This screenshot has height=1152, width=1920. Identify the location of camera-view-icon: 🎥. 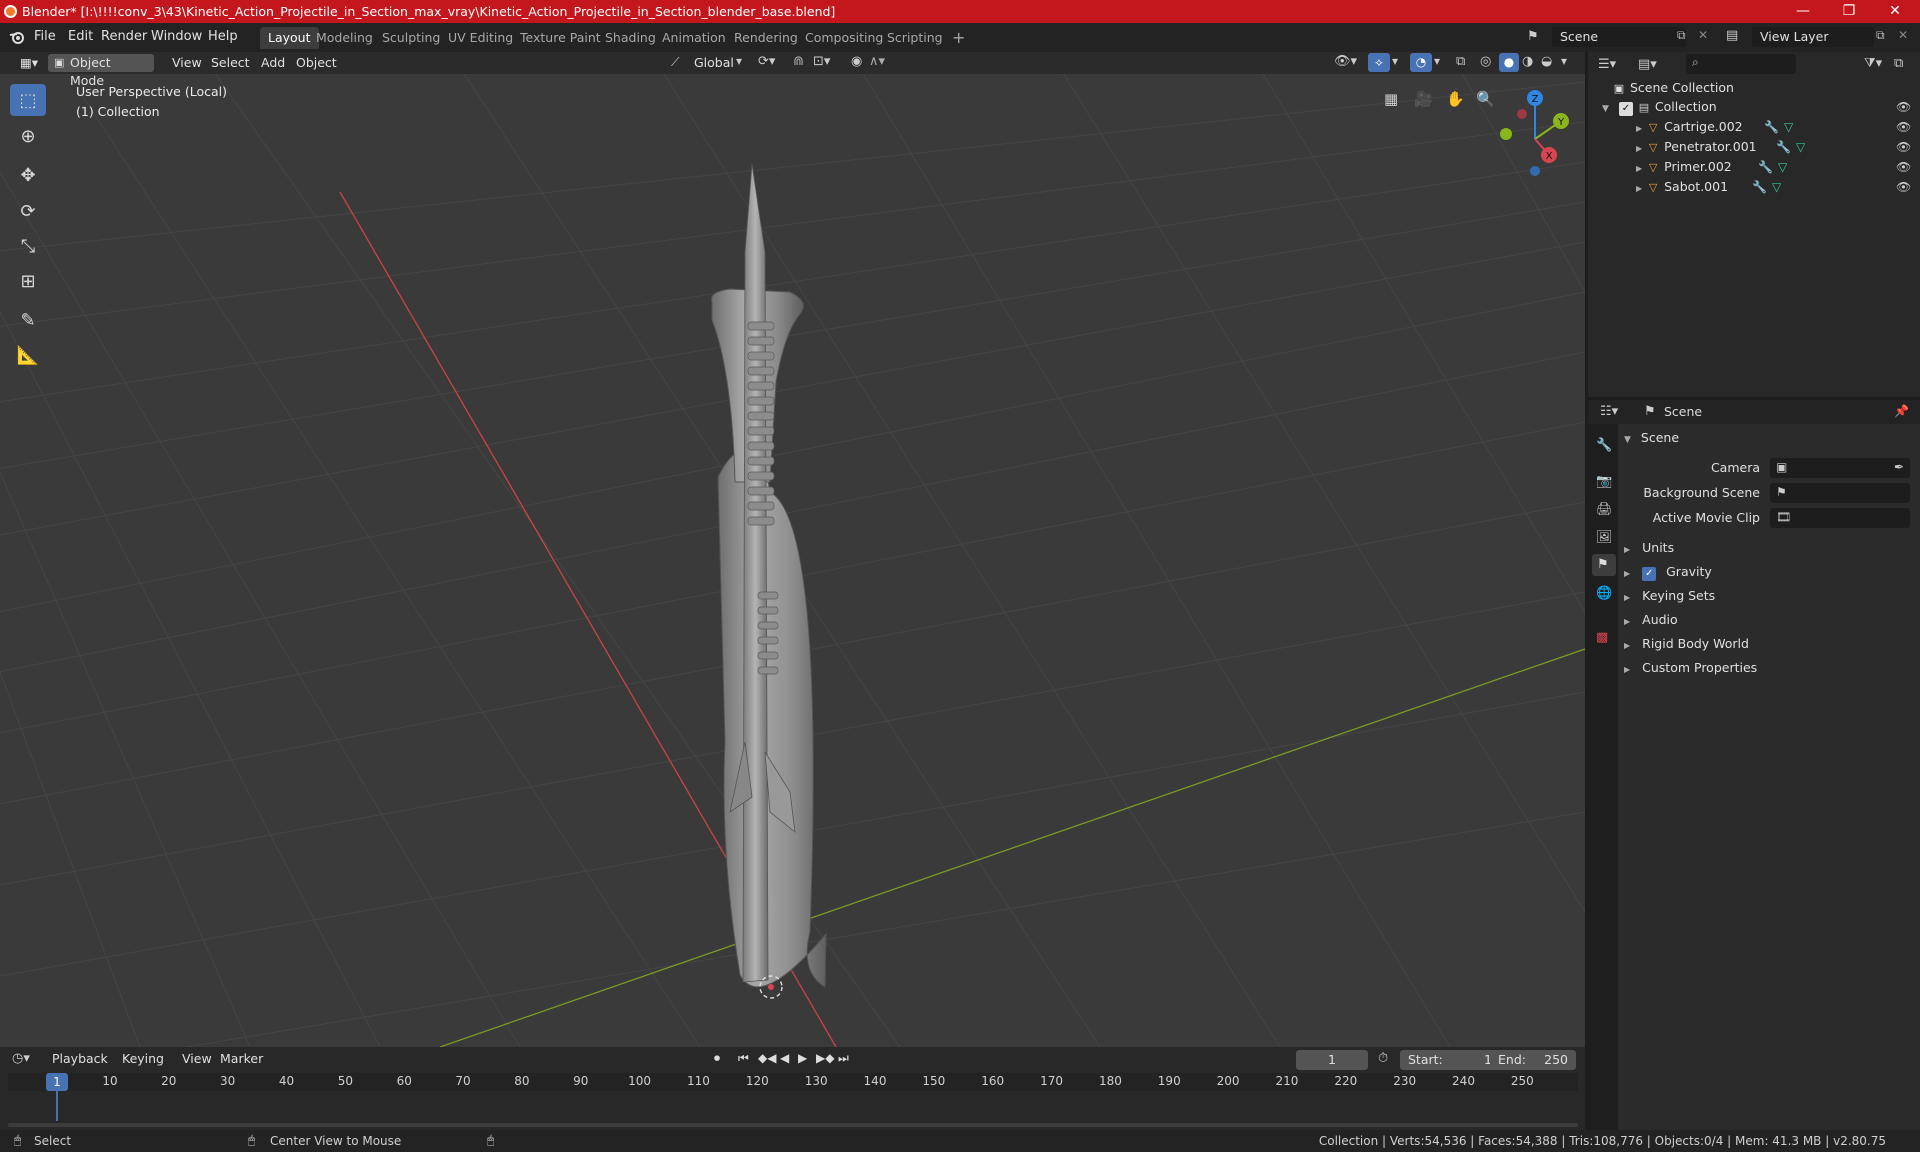
(1423, 99).